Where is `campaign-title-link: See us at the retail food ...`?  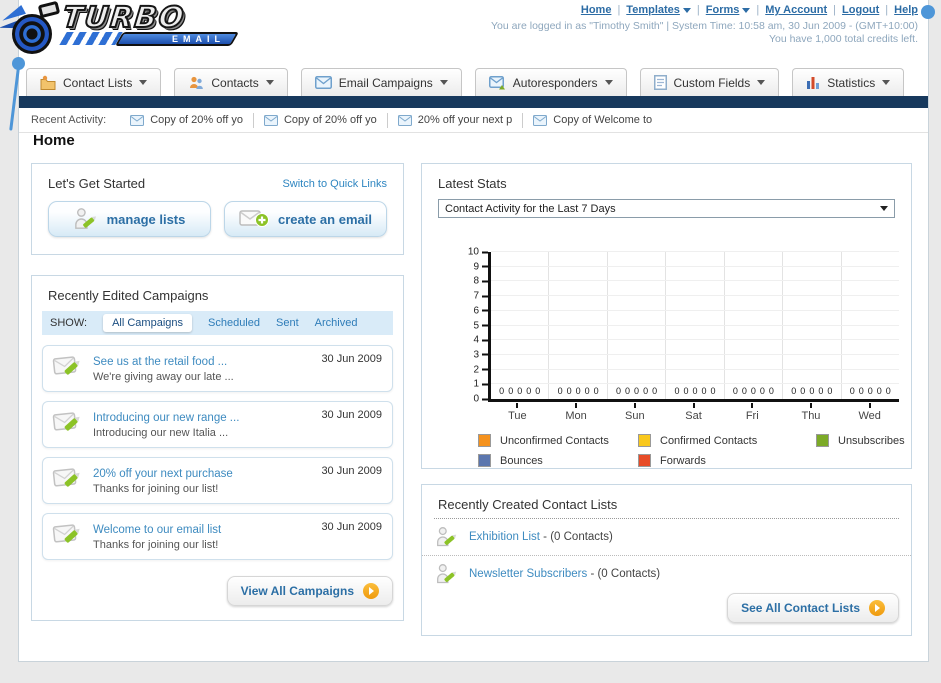
campaign-title-link: See us at the retail food ... is located at coordinates (160, 362).